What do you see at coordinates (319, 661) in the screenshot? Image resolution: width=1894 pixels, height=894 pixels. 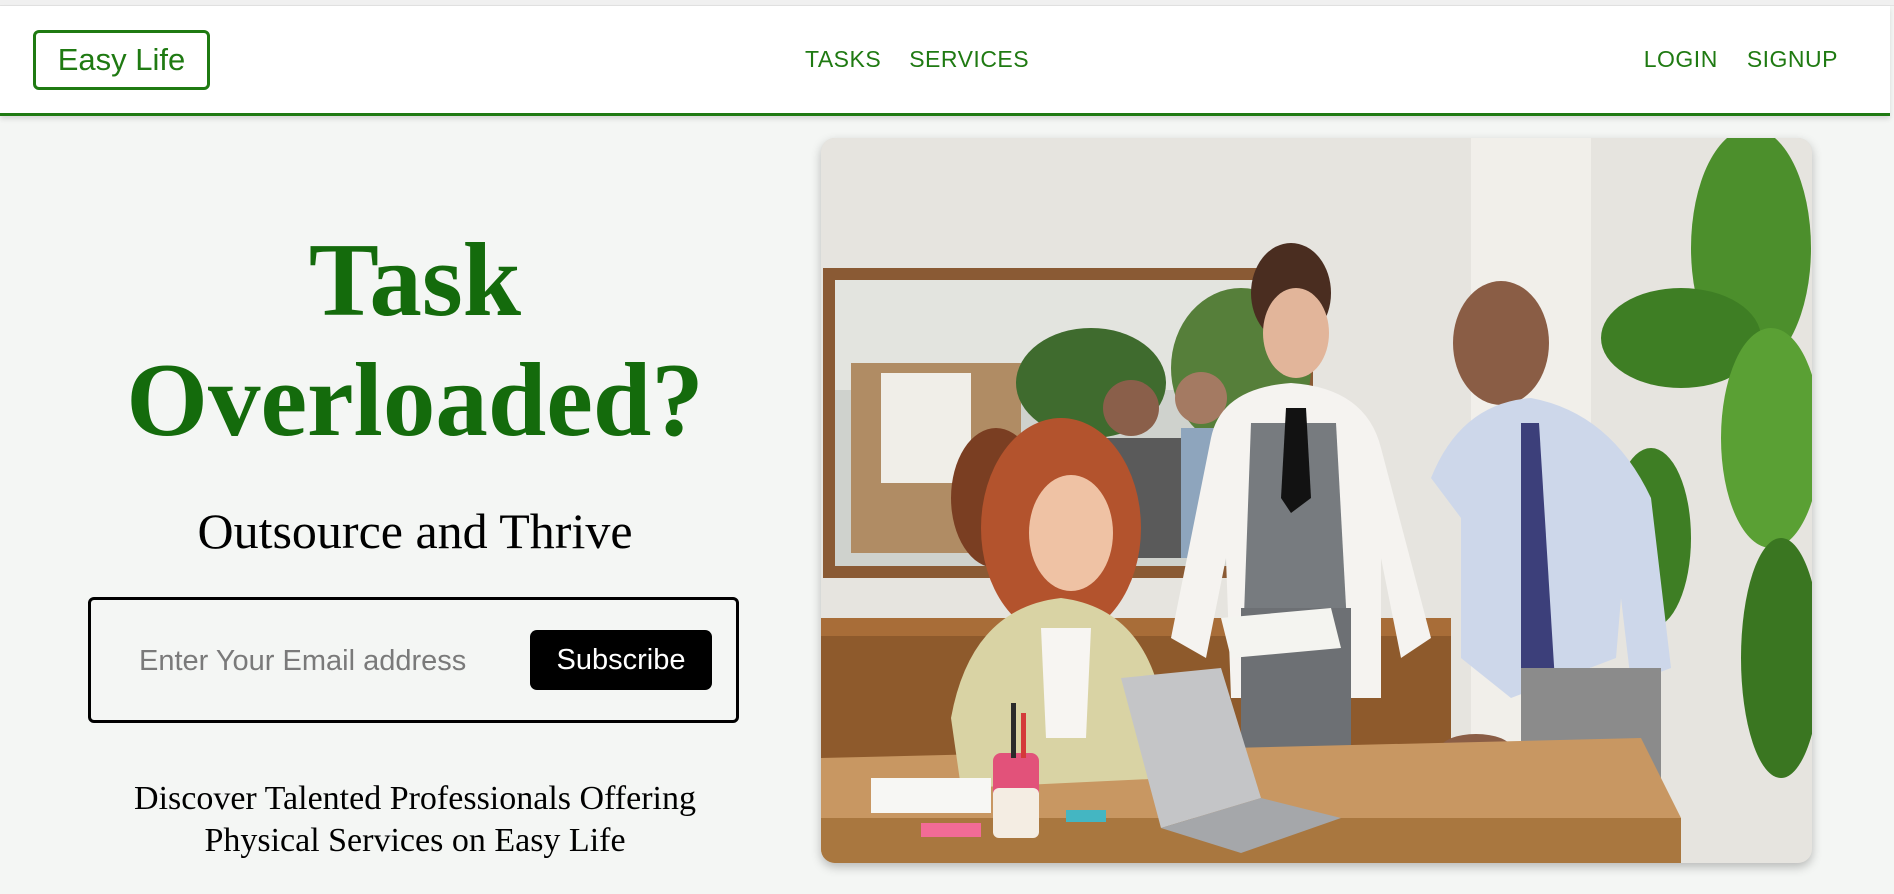 I see `email-input` at bounding box center [319, 661].